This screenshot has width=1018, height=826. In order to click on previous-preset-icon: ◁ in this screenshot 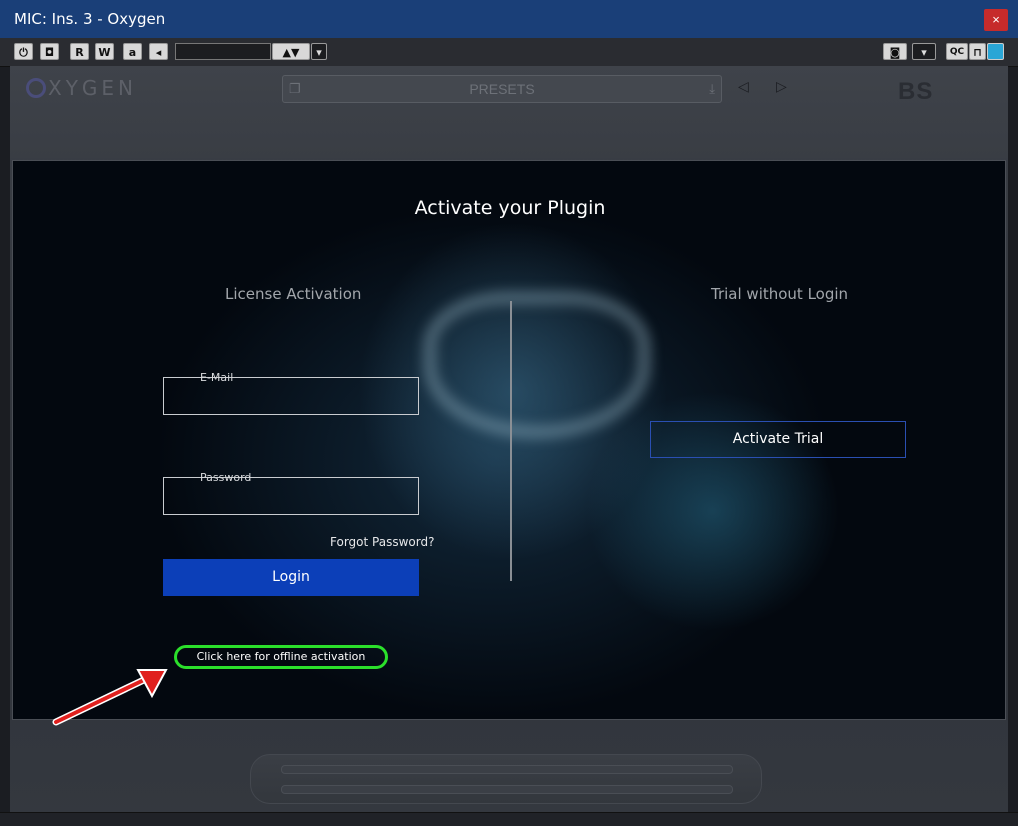, I will do `click(743, 86)`.